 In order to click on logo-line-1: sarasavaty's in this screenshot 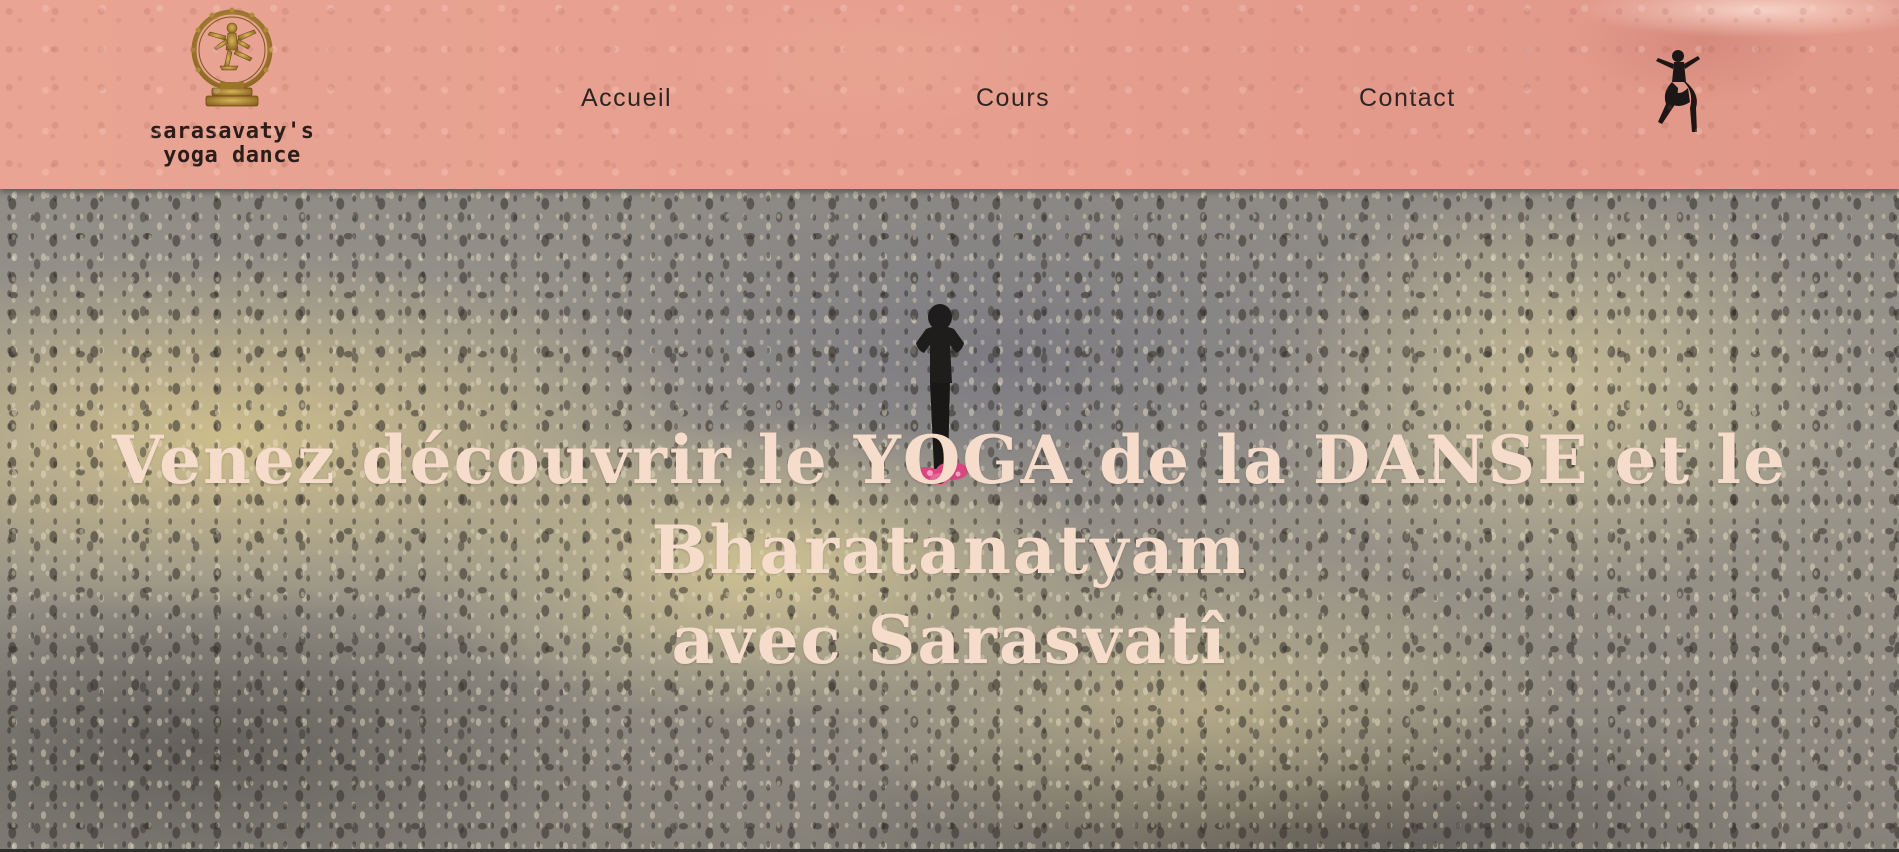, I will do `click(232, 131)`.